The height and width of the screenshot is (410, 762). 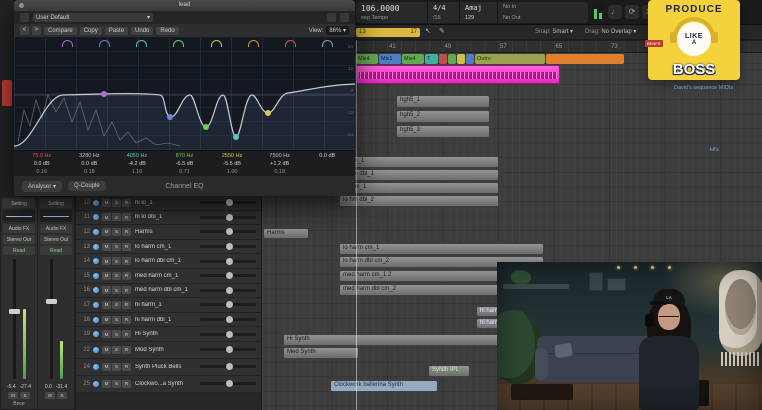 What do you see at coordinates (167, 261) in the screenshot?
I see `track-name: lo harm dbl cm_1` at bounding box center [167, 261].